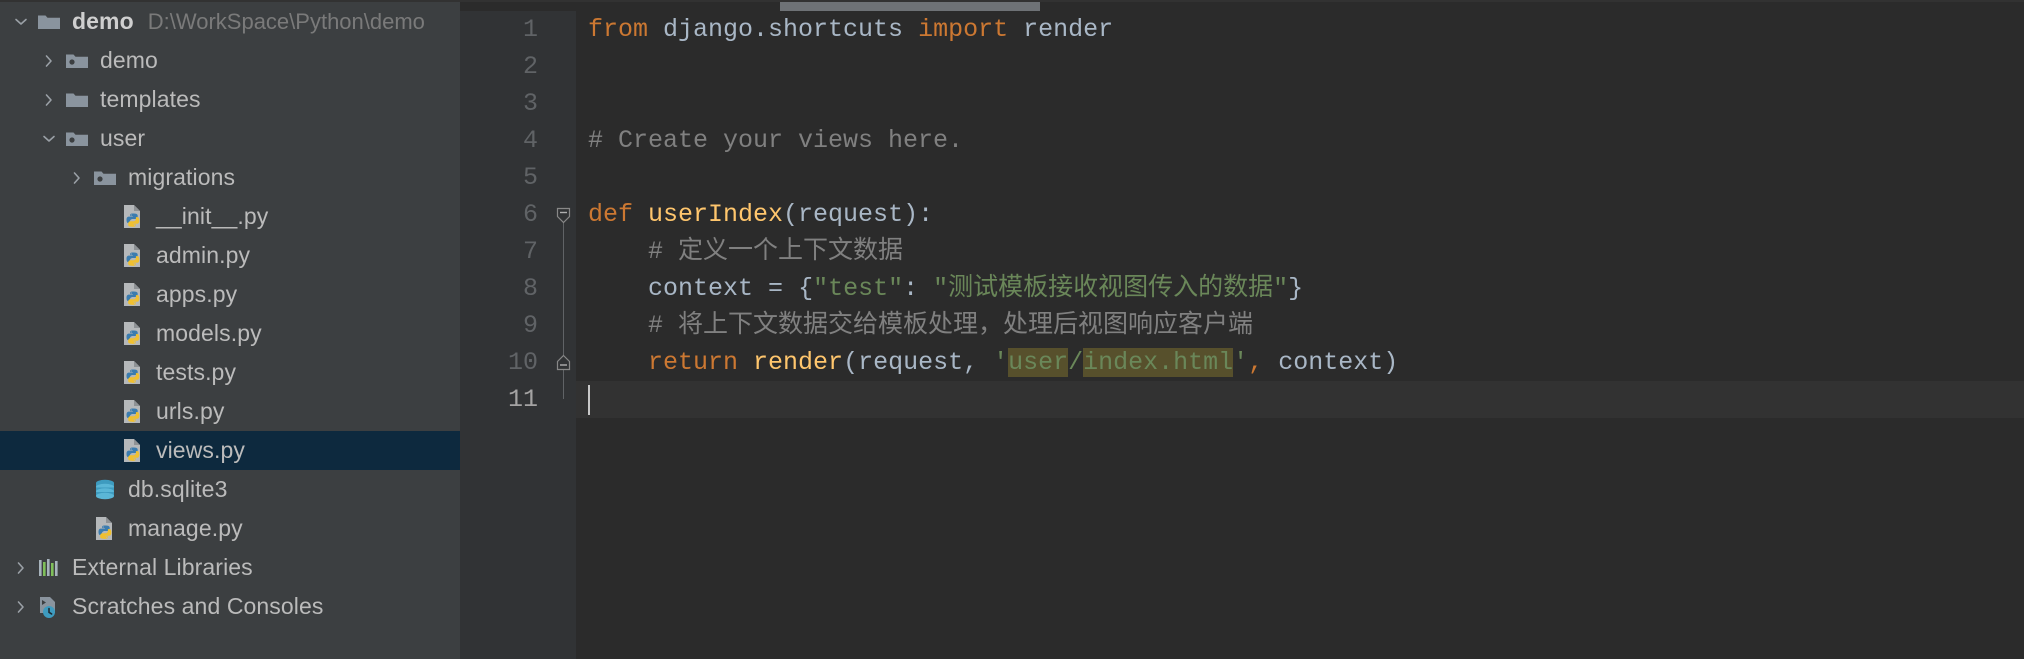 This screenshot has height=659, width=2024. What do you see at coordinates (563, 306) in the screenshot?
I see `fold-region-line` at bounding box center [563, 306].